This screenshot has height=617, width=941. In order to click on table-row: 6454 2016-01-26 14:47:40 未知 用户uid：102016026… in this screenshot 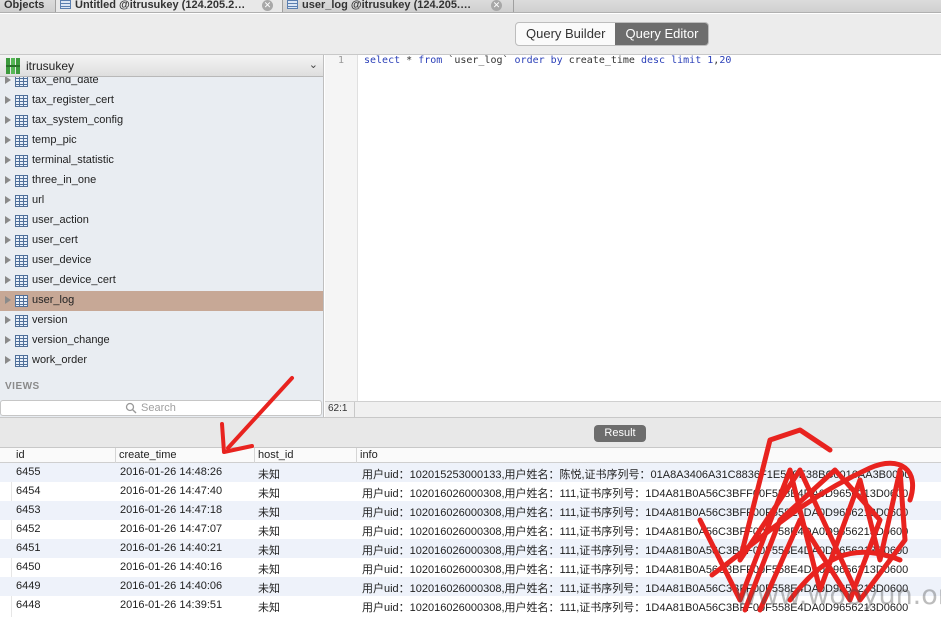, I will do `click(470, 491)`.